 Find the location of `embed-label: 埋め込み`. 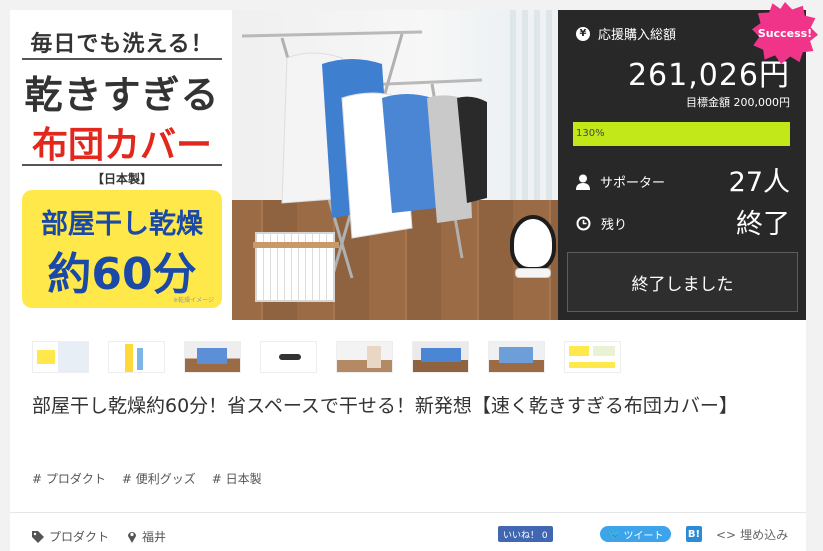

embed-label: 埋め込み is located at coordinates (764, 535).